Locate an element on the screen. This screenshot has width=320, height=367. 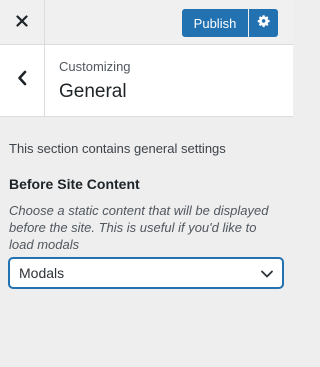
section-description: This section contains general settings is located at coordinates (117, 148).